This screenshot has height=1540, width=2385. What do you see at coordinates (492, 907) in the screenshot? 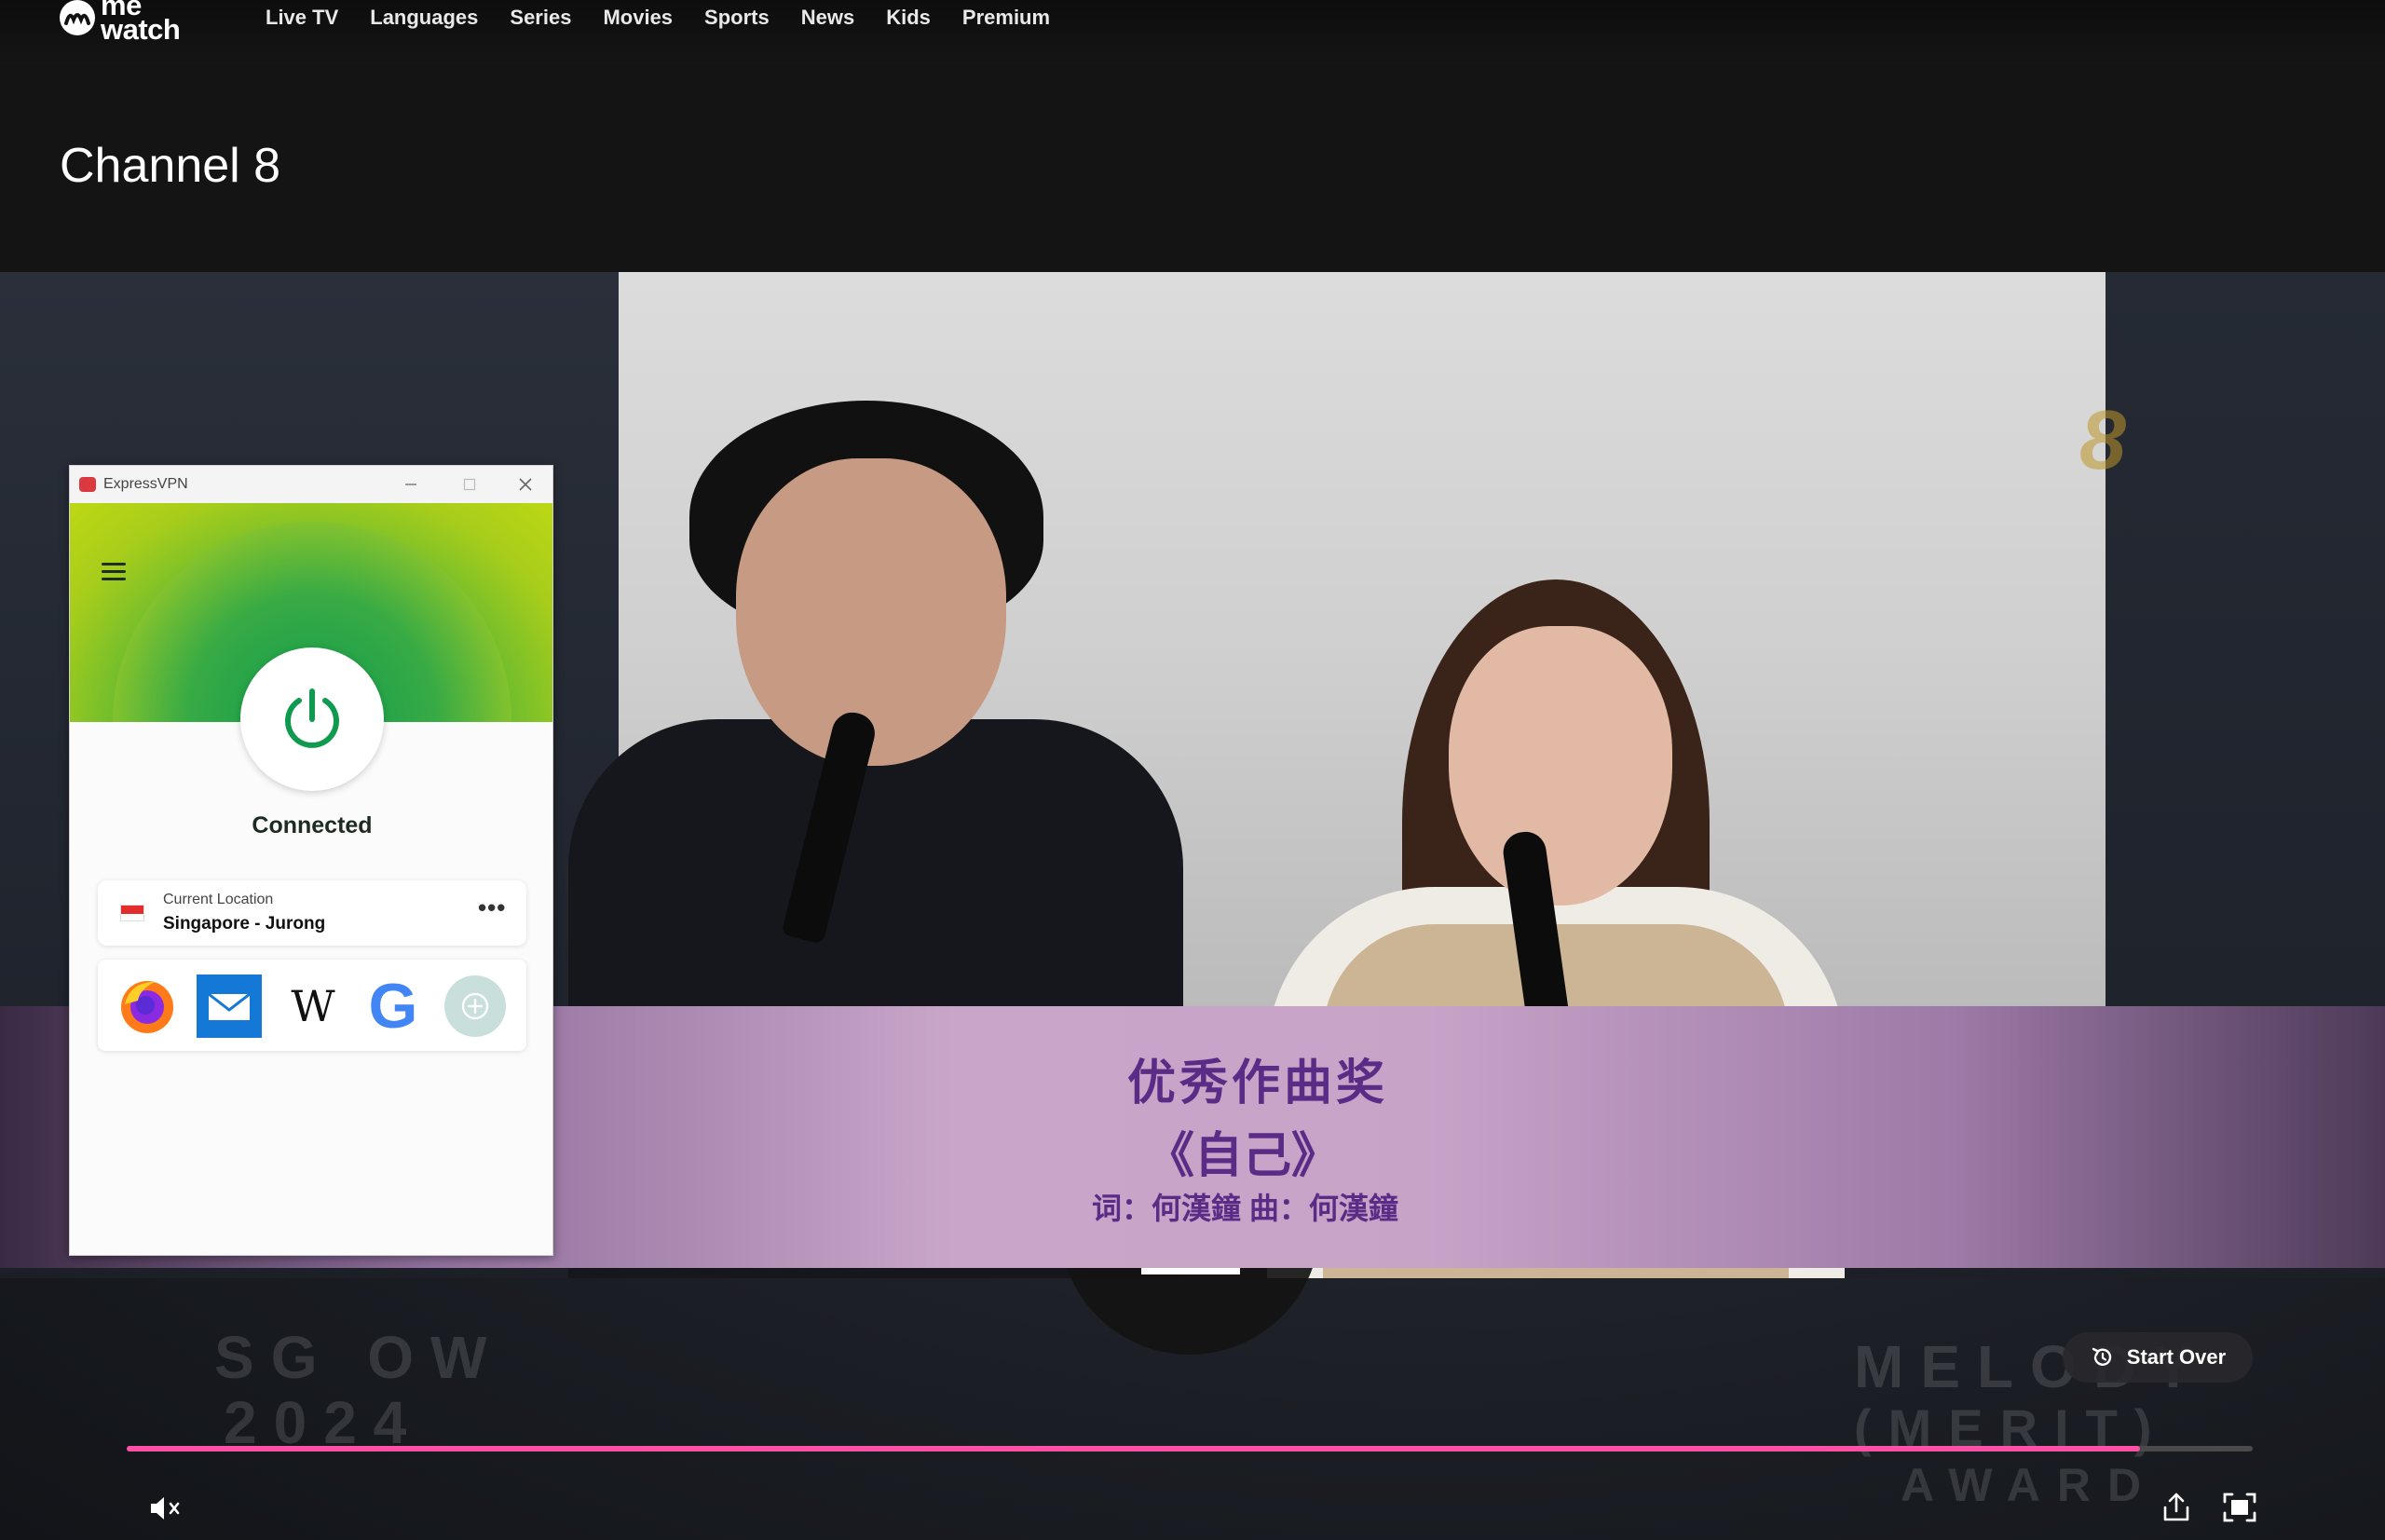
I see `location-more-button: •••` at bounding box center [492, 907].